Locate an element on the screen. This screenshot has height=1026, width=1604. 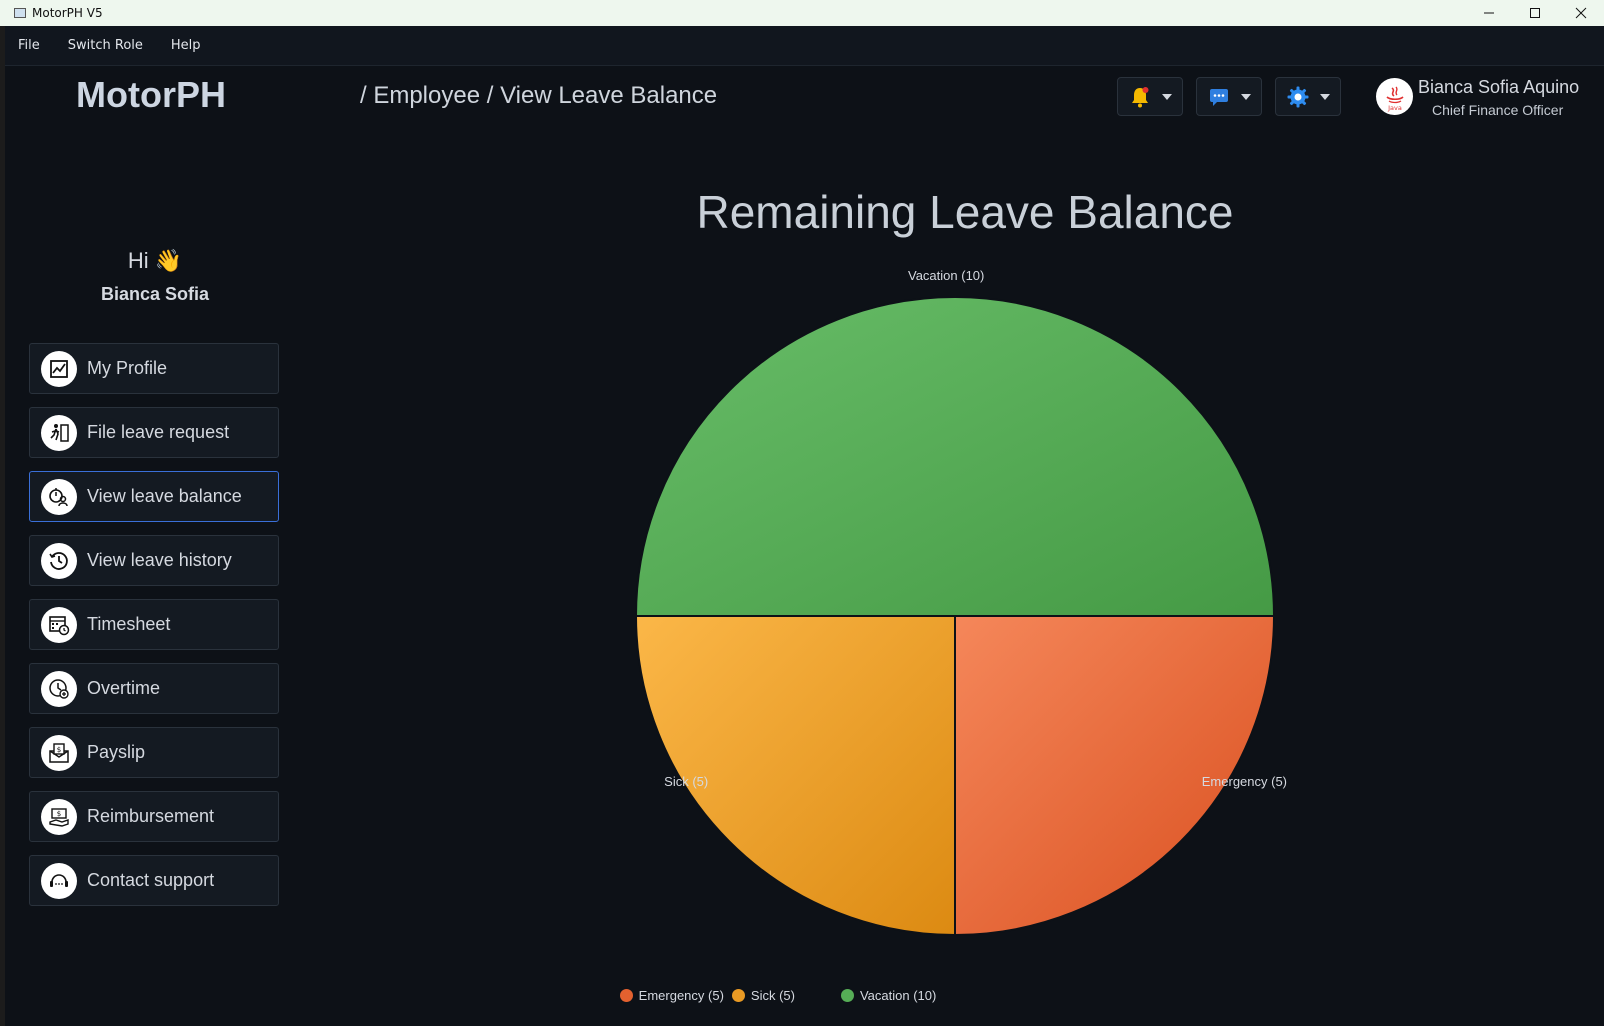
legend-label: Emergency (5) is located at coordinates (681, 995).